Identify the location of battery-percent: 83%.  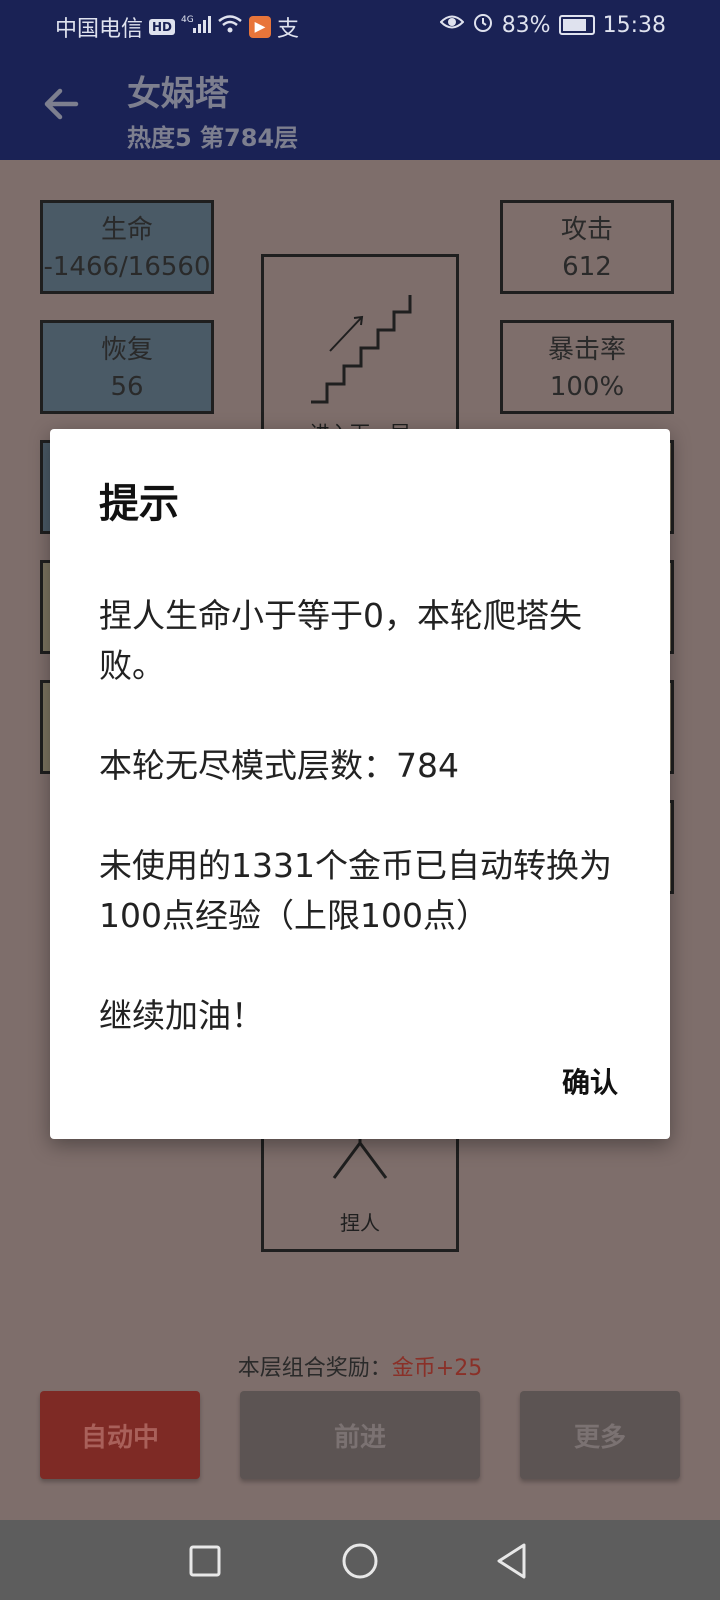
(526, 25).